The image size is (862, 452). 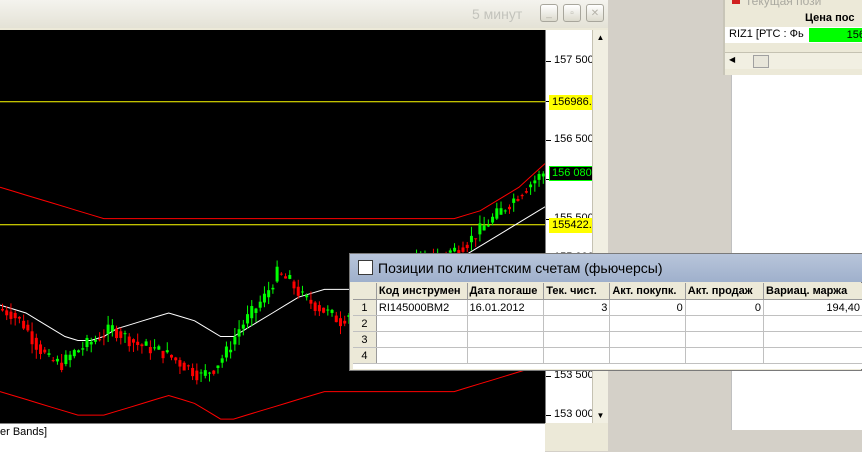 What do you see at coordinates (812, 307) in the screenshot?
I see `variation-margin-cell: 194,40` at bounding box center [812, 307].